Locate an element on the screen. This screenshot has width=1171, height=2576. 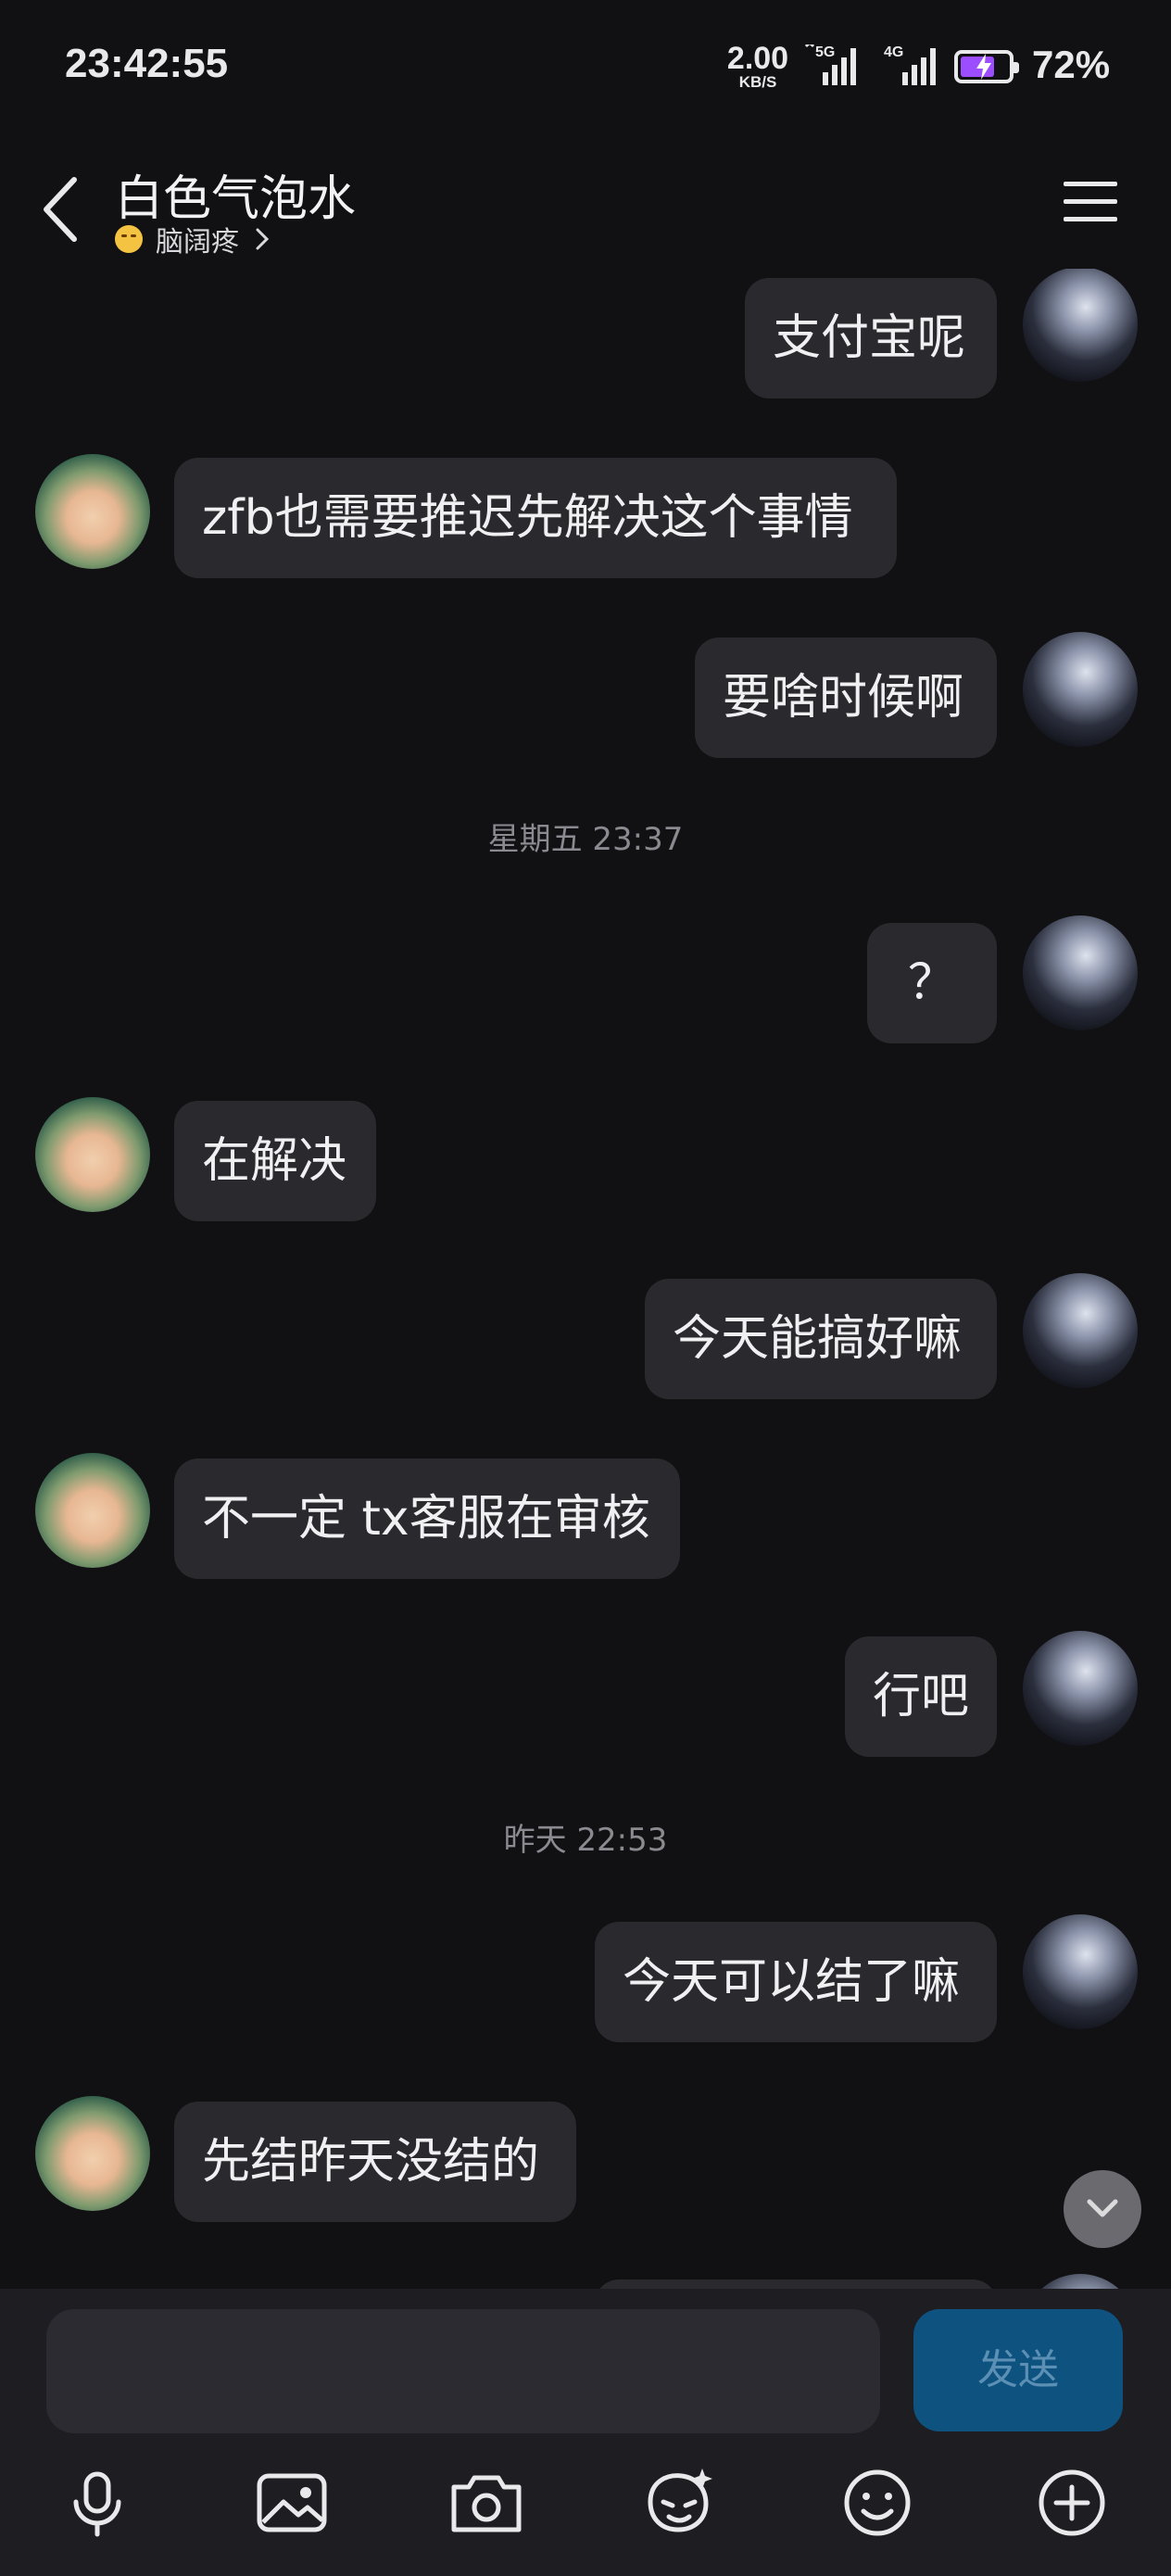
contact-status: 脑阔疼 is located at coordinates (193, 239).